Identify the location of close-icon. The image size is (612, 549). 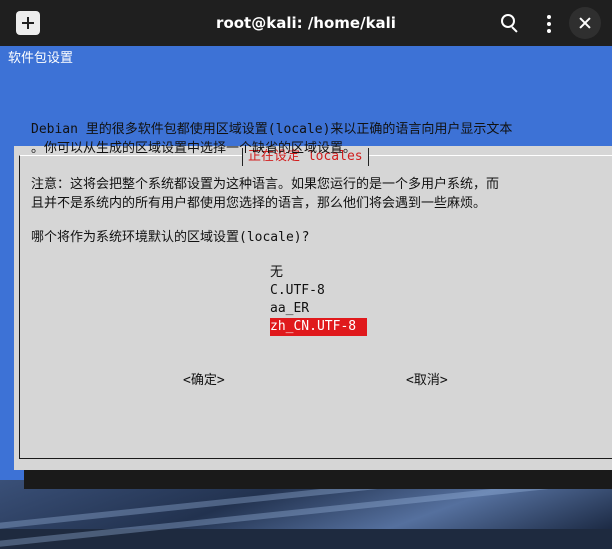
(585, 23).